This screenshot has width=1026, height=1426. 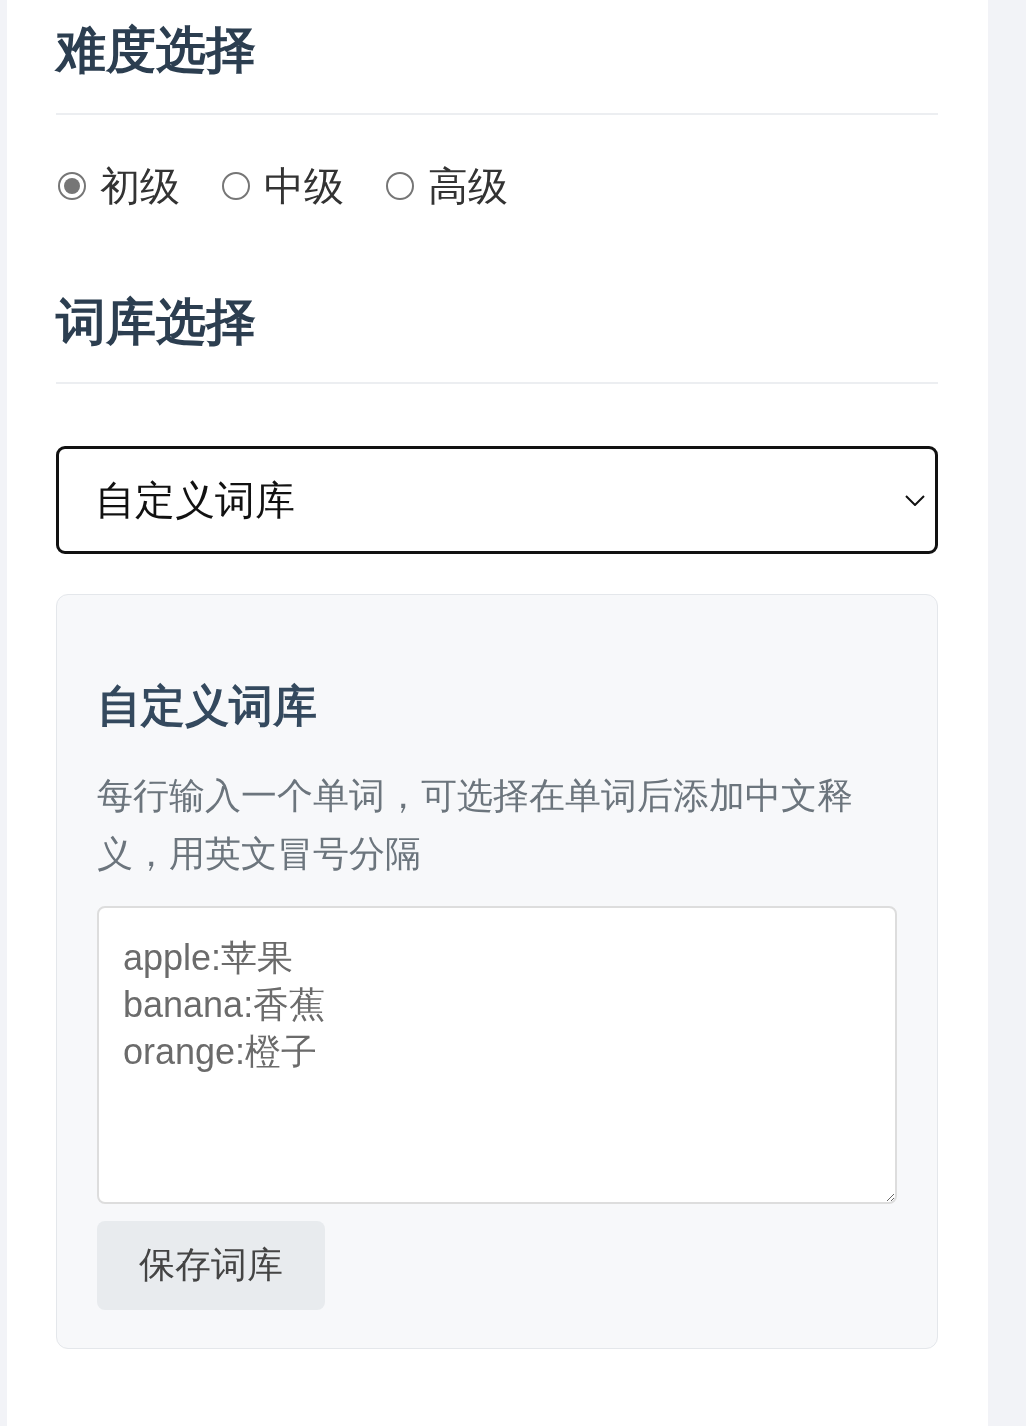 I want to click on section-heading: 难度选择, so click(x=156, y=50).